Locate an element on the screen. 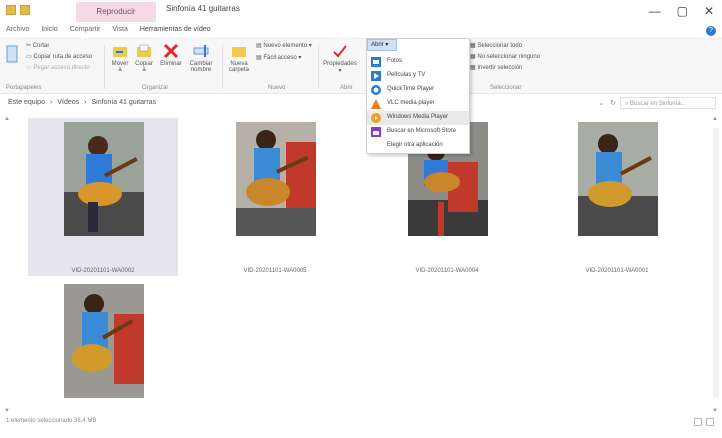  pin-quick-access-button is located at coordinates (12, 55).